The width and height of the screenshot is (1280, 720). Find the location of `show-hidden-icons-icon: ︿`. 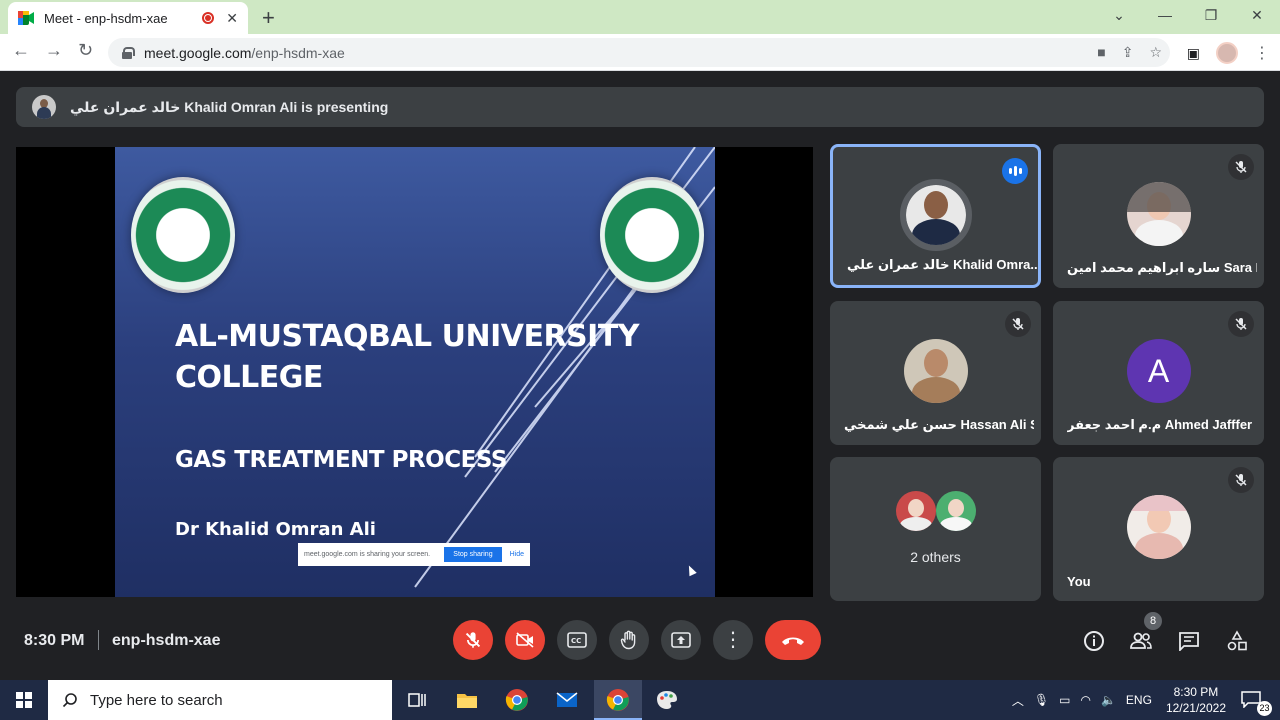

show-hidden-icons-icon: ︿ is located at coordinates (1018, 700).